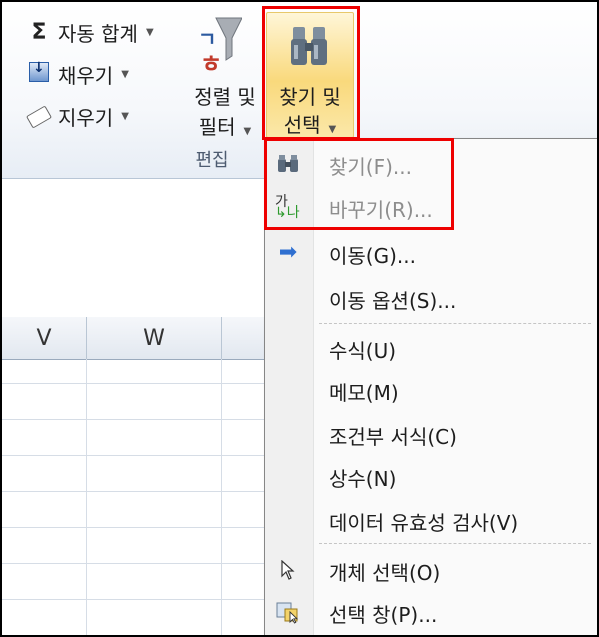  Describe the element at coordinates (243, 338) in the screenshot. I see `column-header-next` at that location.